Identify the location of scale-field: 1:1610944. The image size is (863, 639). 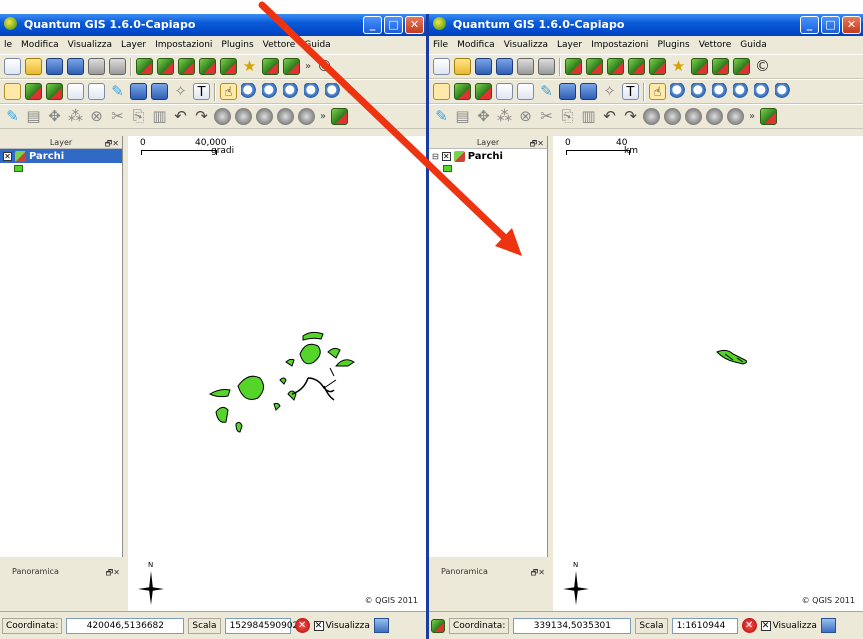
(704, 625).